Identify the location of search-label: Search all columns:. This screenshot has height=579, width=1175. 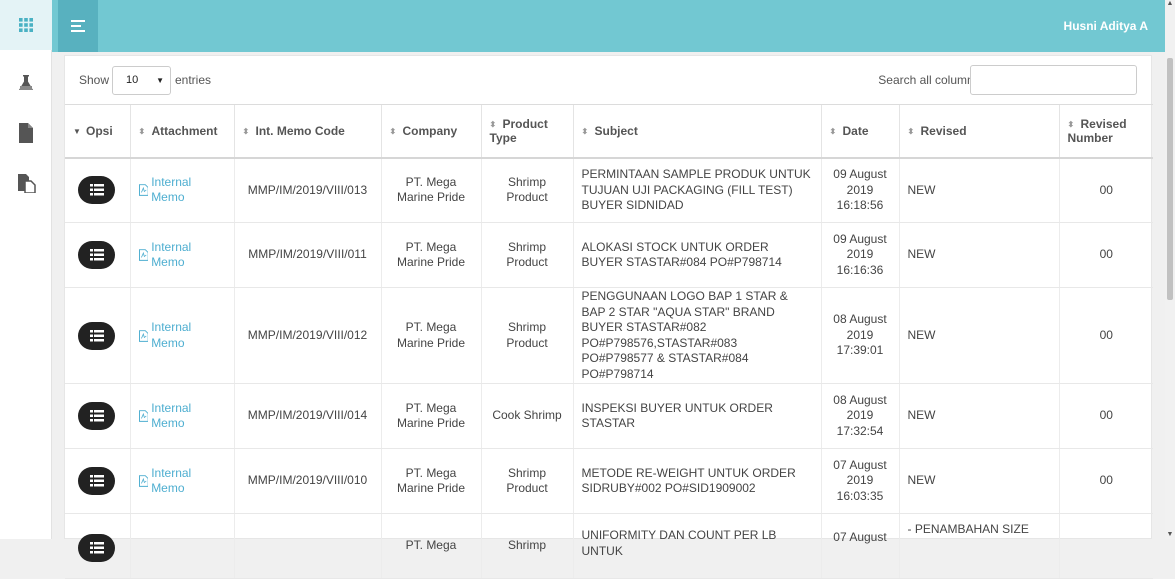
(930, 80).